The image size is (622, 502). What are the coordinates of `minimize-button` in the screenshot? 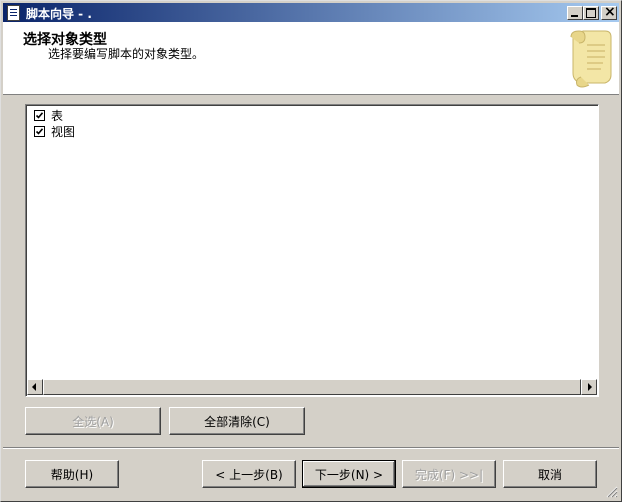 It's located at (575, 13).